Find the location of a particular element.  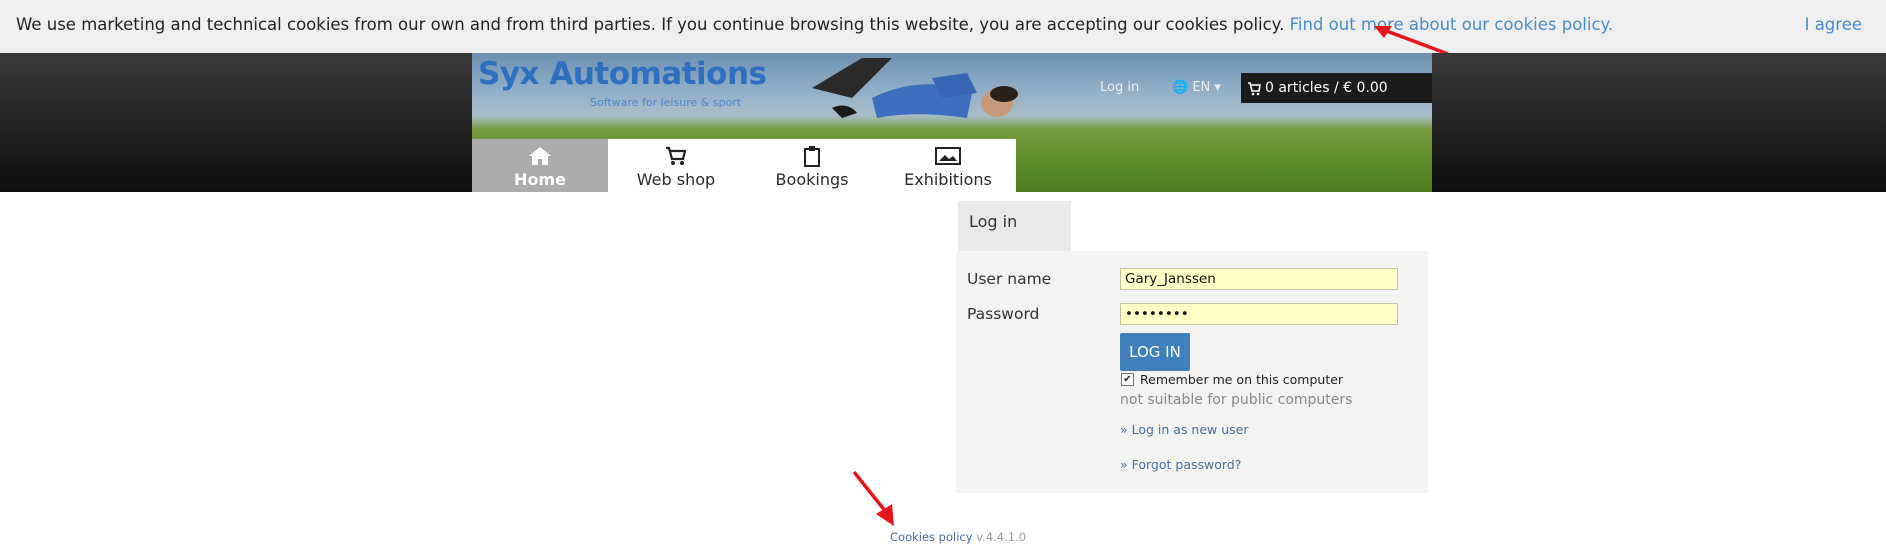

nav-label-web-shop: Web shop is located at coordinates (676, 179).